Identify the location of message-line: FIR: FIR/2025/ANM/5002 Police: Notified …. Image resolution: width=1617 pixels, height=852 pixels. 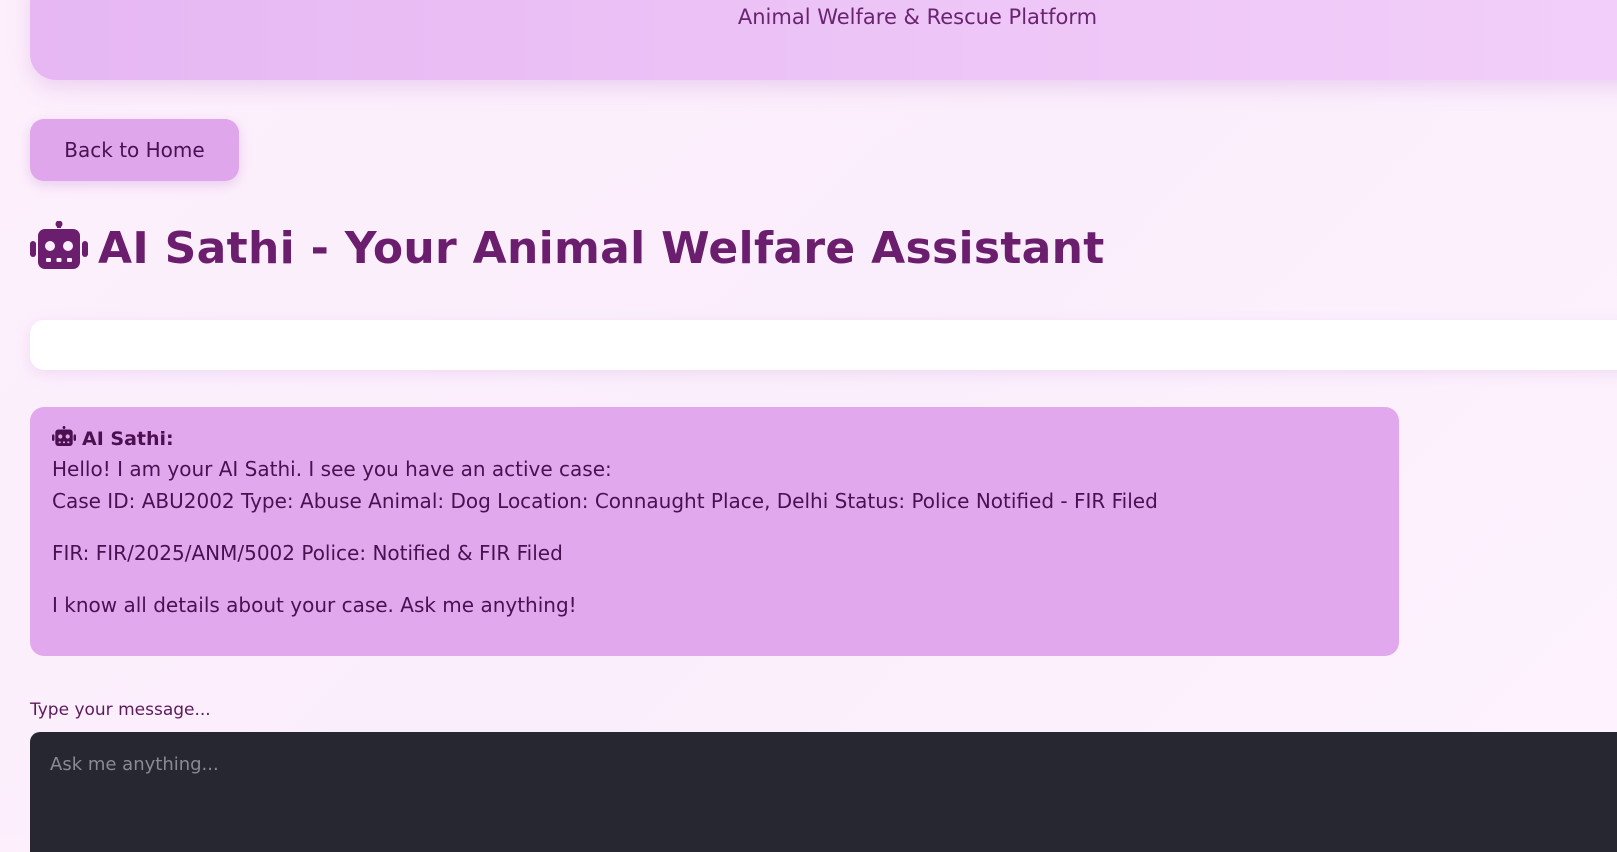
(307, 553).